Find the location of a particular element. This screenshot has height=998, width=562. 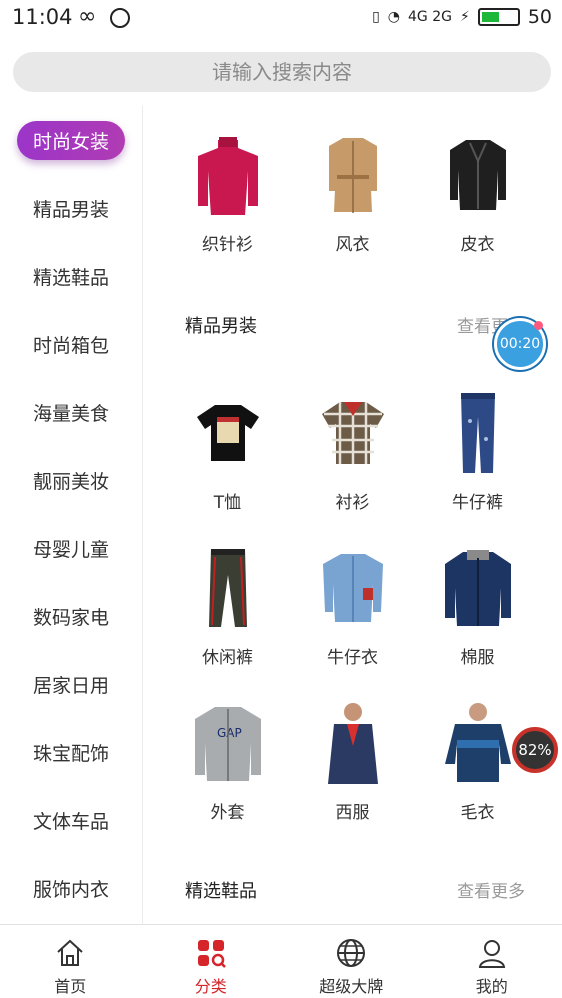

infinity-icon: ∞ is located at coordinates (87, 16).